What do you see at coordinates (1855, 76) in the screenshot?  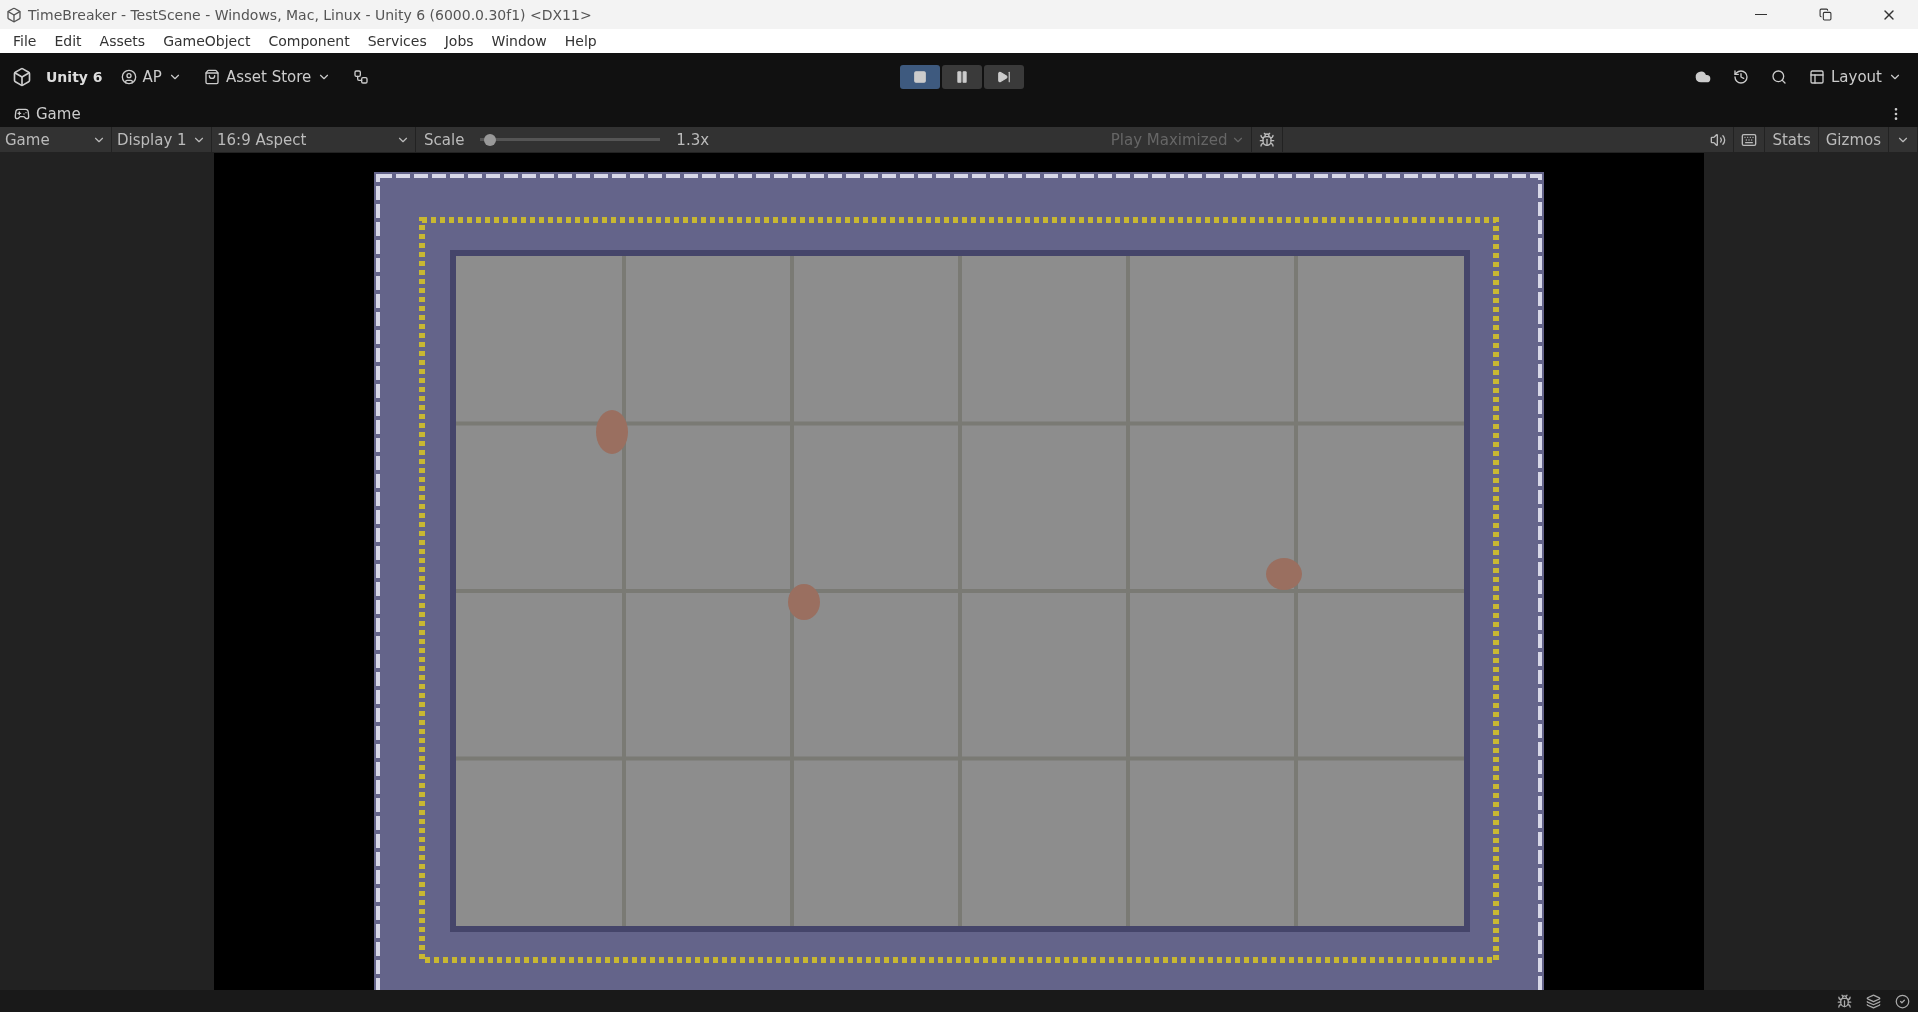 I see `layout-button: Layout` at bounding box center [1855, 76].